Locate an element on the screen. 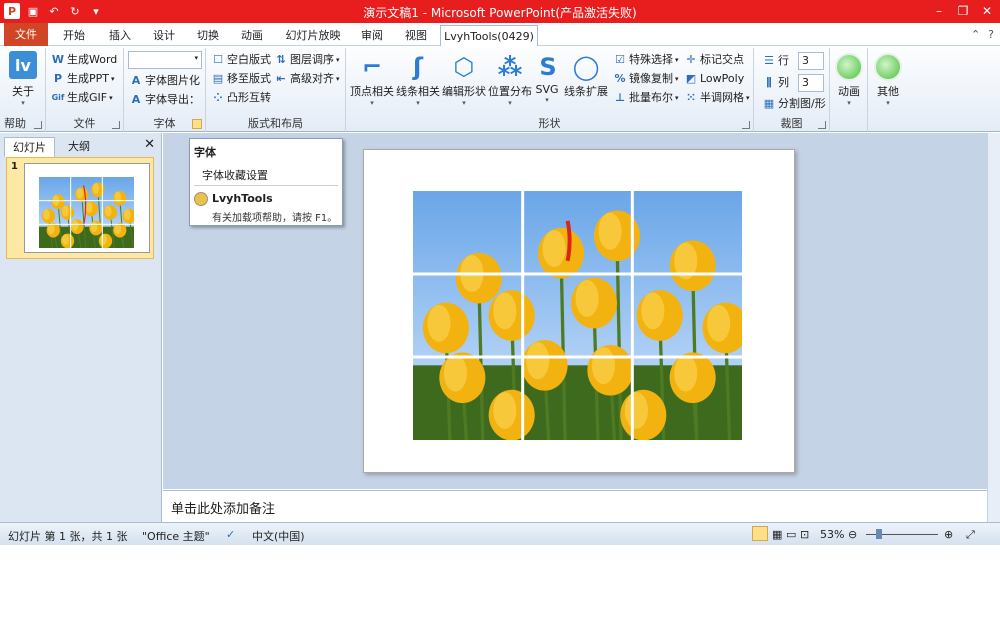 This screenshot has height=636, width=1000. tab-transitions: 切换 is located at coordinates (208, 35).